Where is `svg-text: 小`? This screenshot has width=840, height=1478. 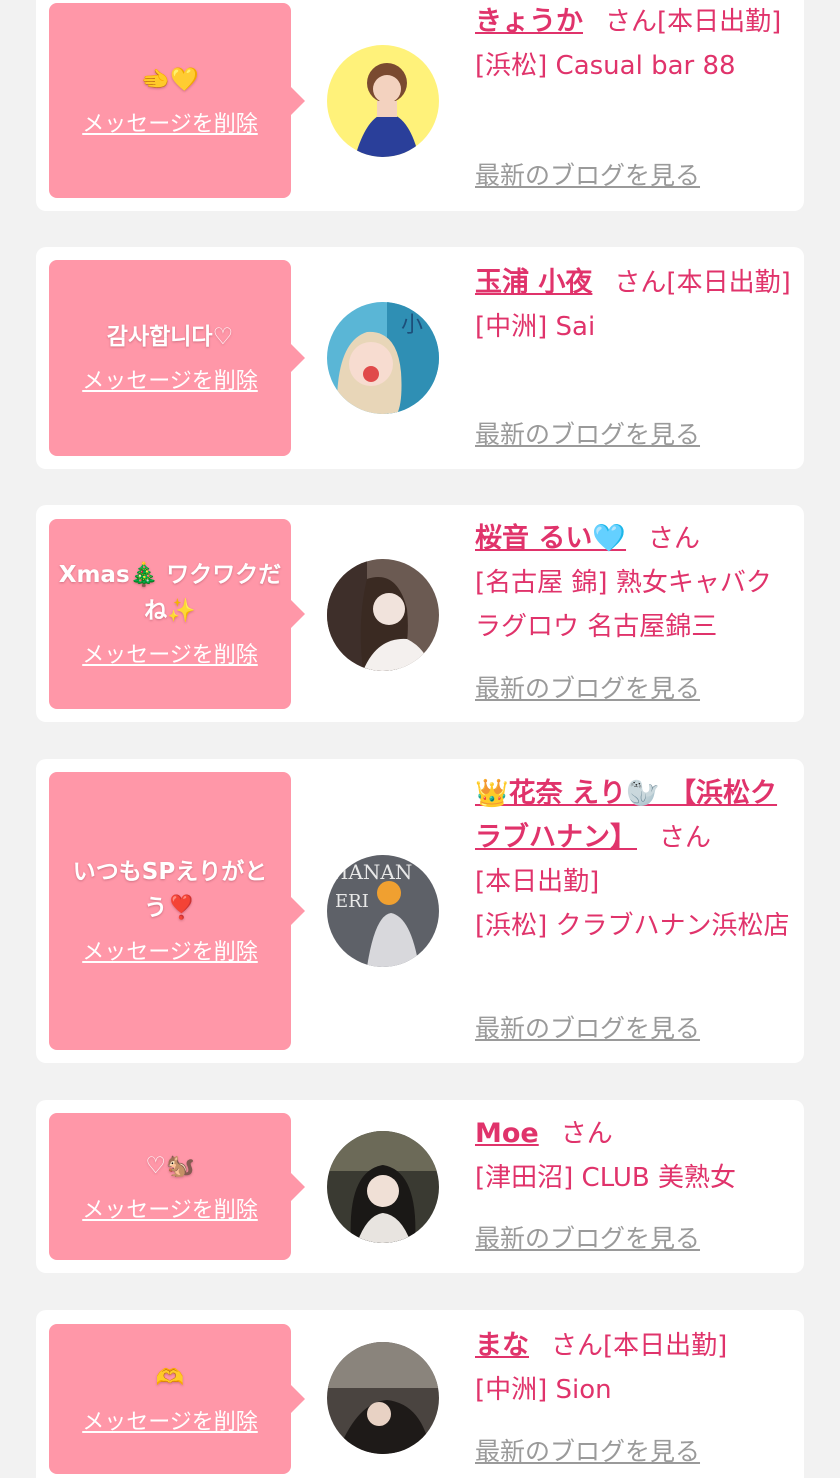 svg-text: 小 is located at coordinates (412, 325).